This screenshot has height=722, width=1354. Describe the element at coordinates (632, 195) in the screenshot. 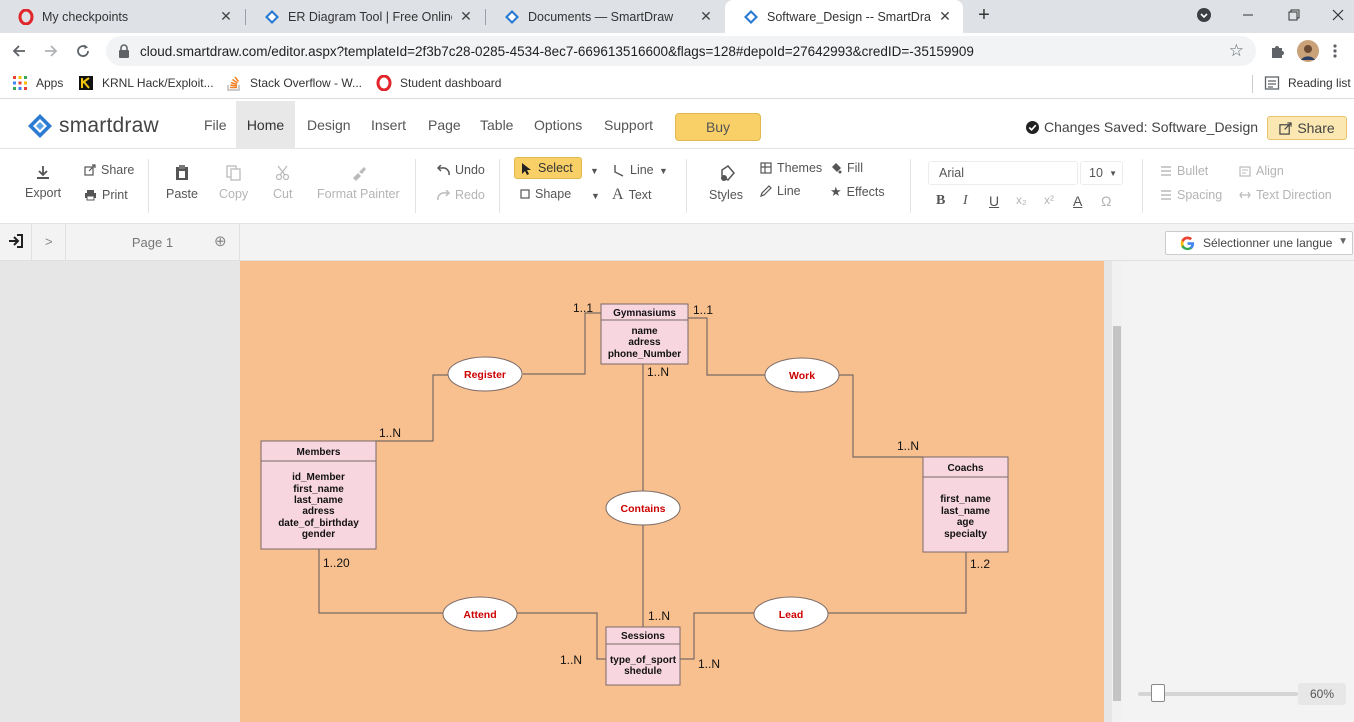

I see `text-tool-button: A Text` at that location.